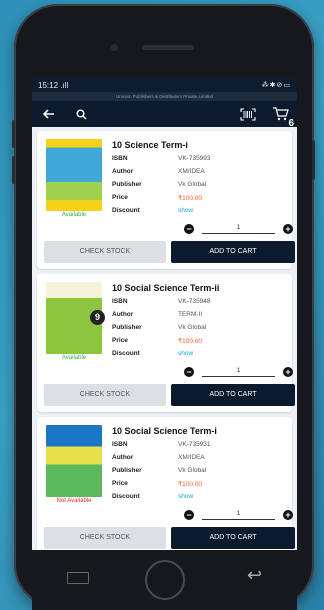 This screenshot has height=610, width=324. Describe the element at coordinates (49, 114) in the screenshot. I see `back-arrow-icon` at that location.